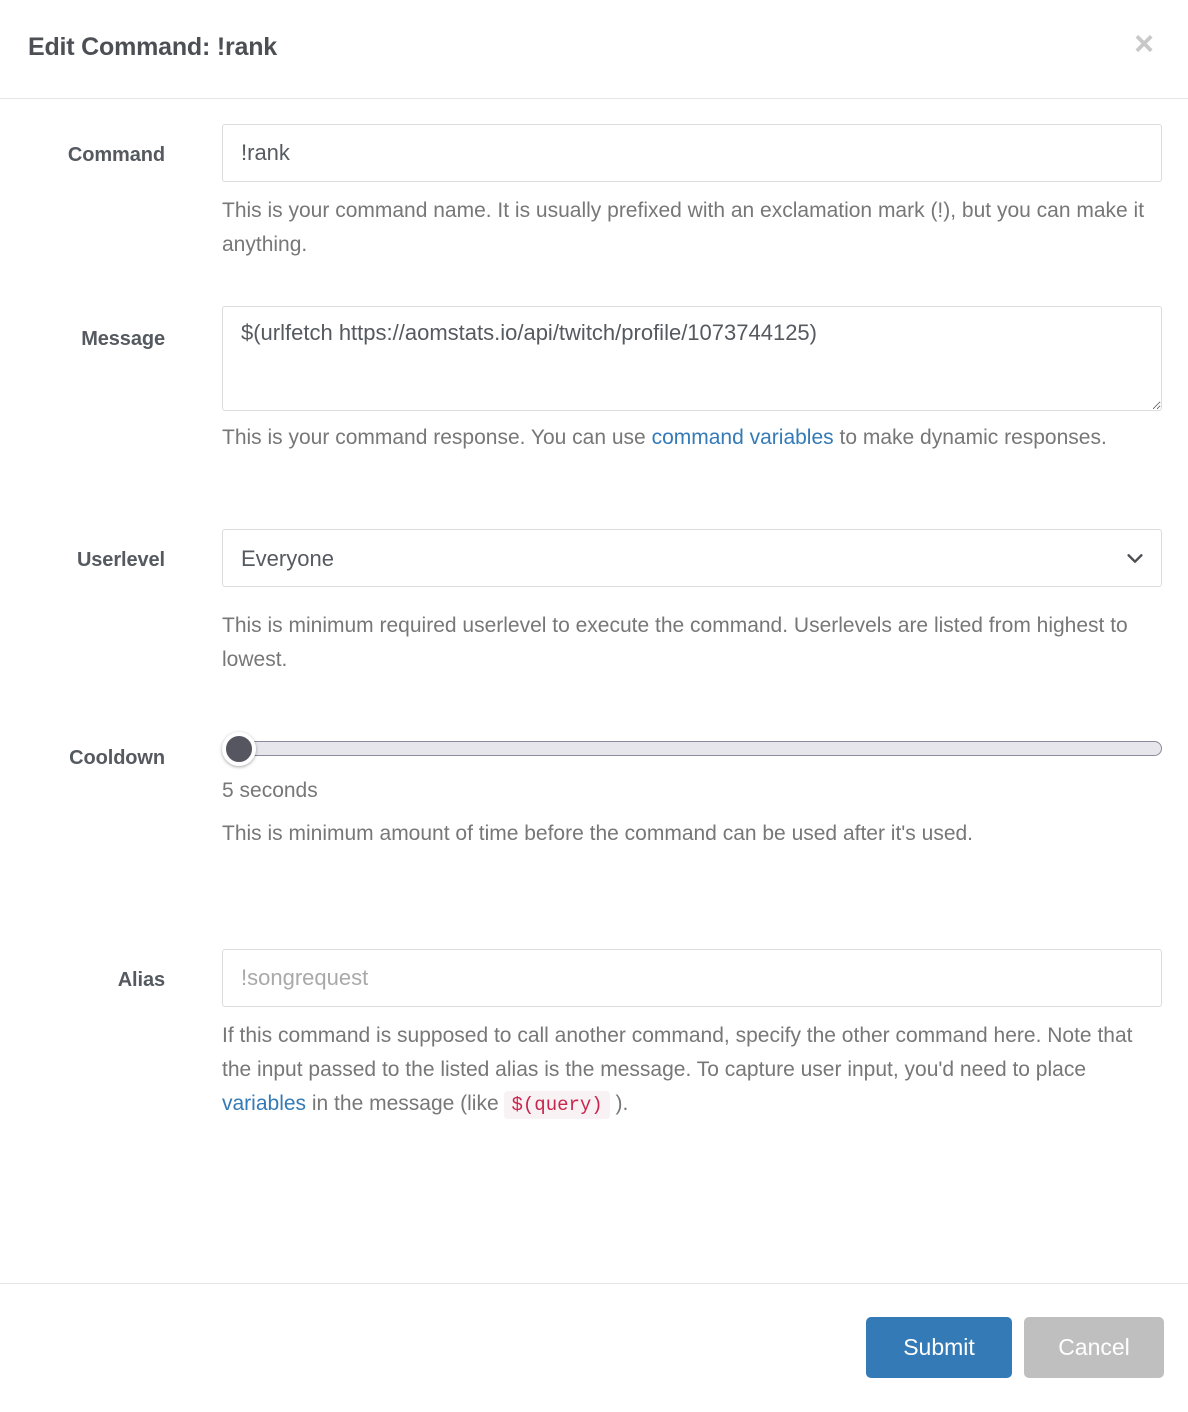 This screenshot has height=1412, width=1188. I want to click on alias-help-part3: )., so click(619, 1103).